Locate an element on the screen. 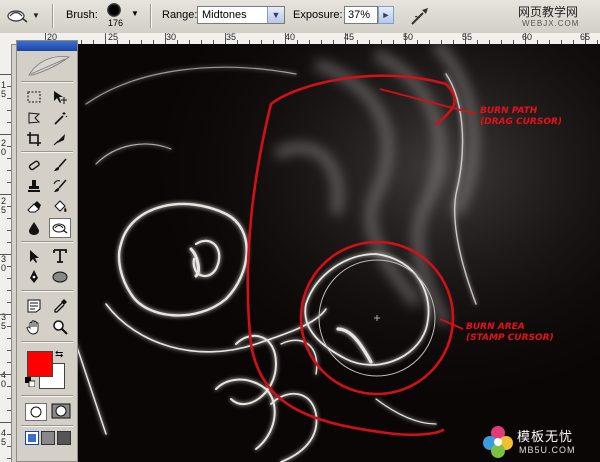 Image resolution: width=600 pixels, height=462 pixels. clone-stamp-icon is located at coordinates (34, 186).